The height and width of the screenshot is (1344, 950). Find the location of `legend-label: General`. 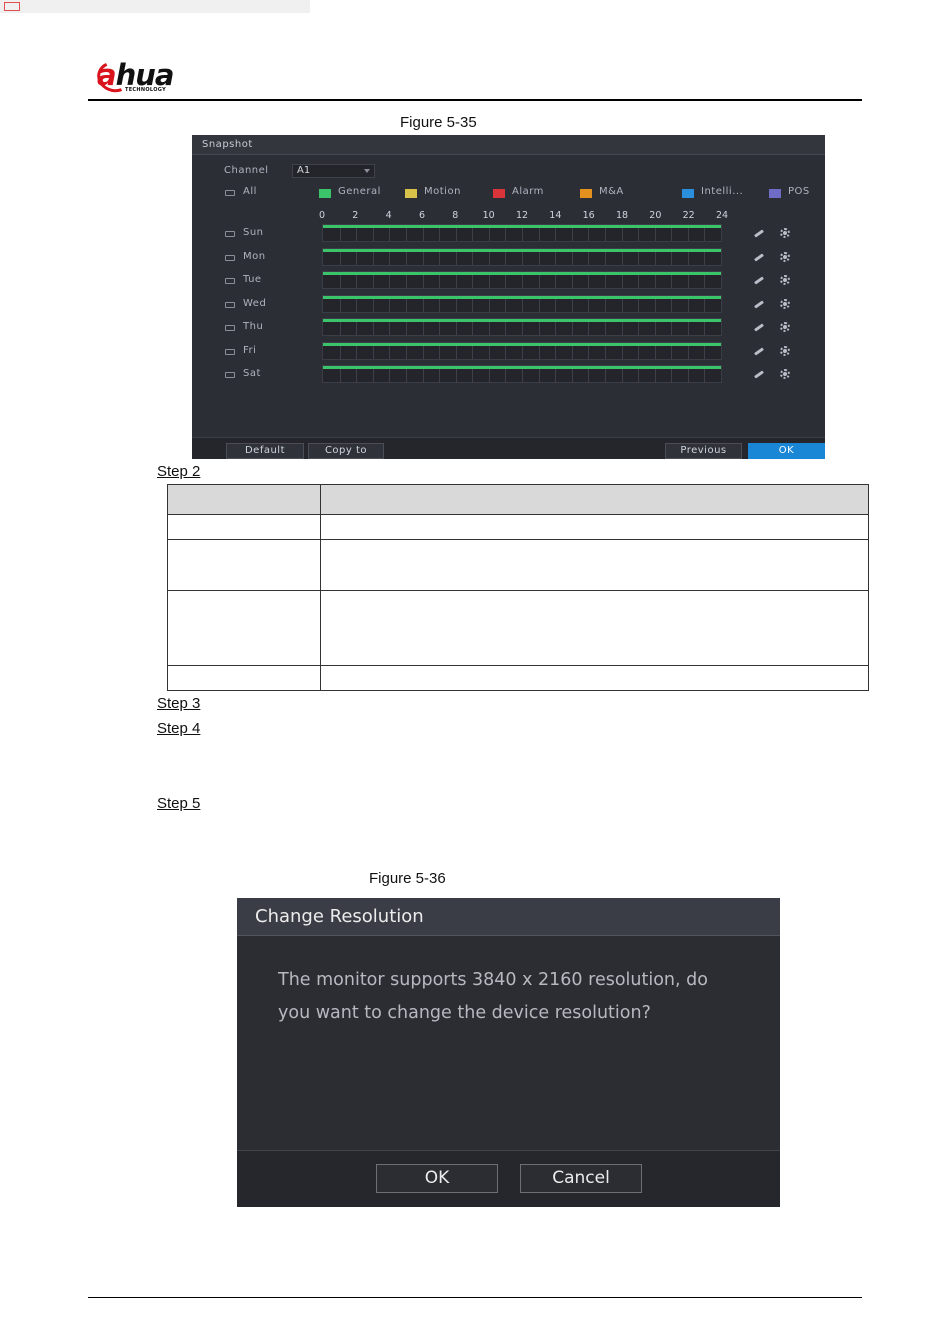

legend-label: General is located at coordinates (359, 191).